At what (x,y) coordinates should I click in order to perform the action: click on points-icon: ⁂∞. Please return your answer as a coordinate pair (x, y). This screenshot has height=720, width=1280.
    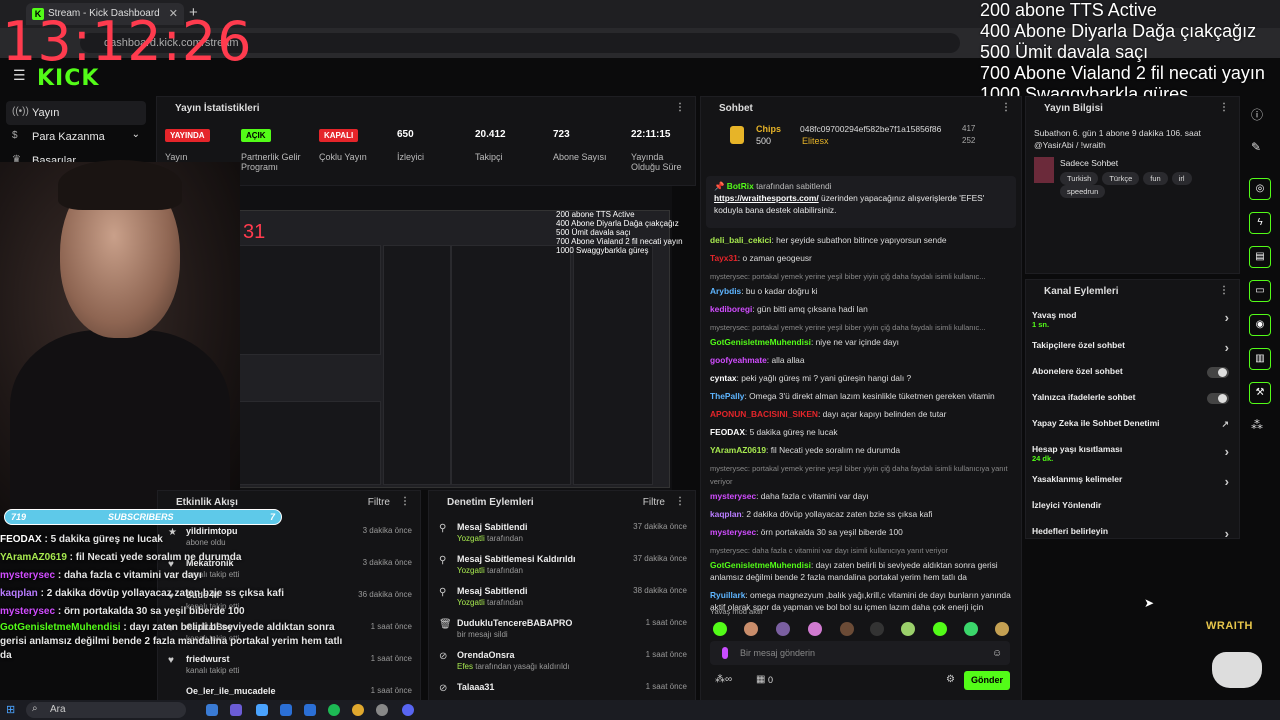
    Looking at the image, I should click on (723, 679).